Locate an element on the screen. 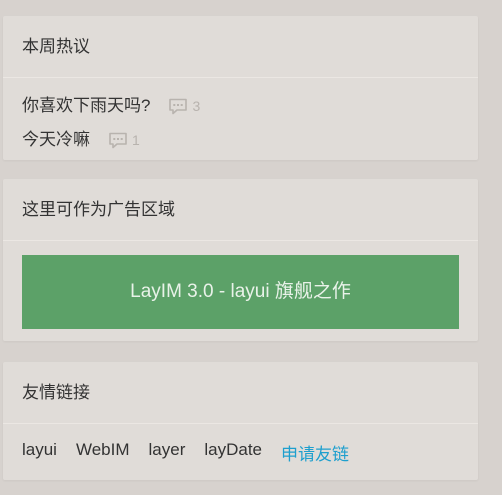 The width and height of the screenshot is (502, 495). link-layer: layer is located at coordinates (167, 452).